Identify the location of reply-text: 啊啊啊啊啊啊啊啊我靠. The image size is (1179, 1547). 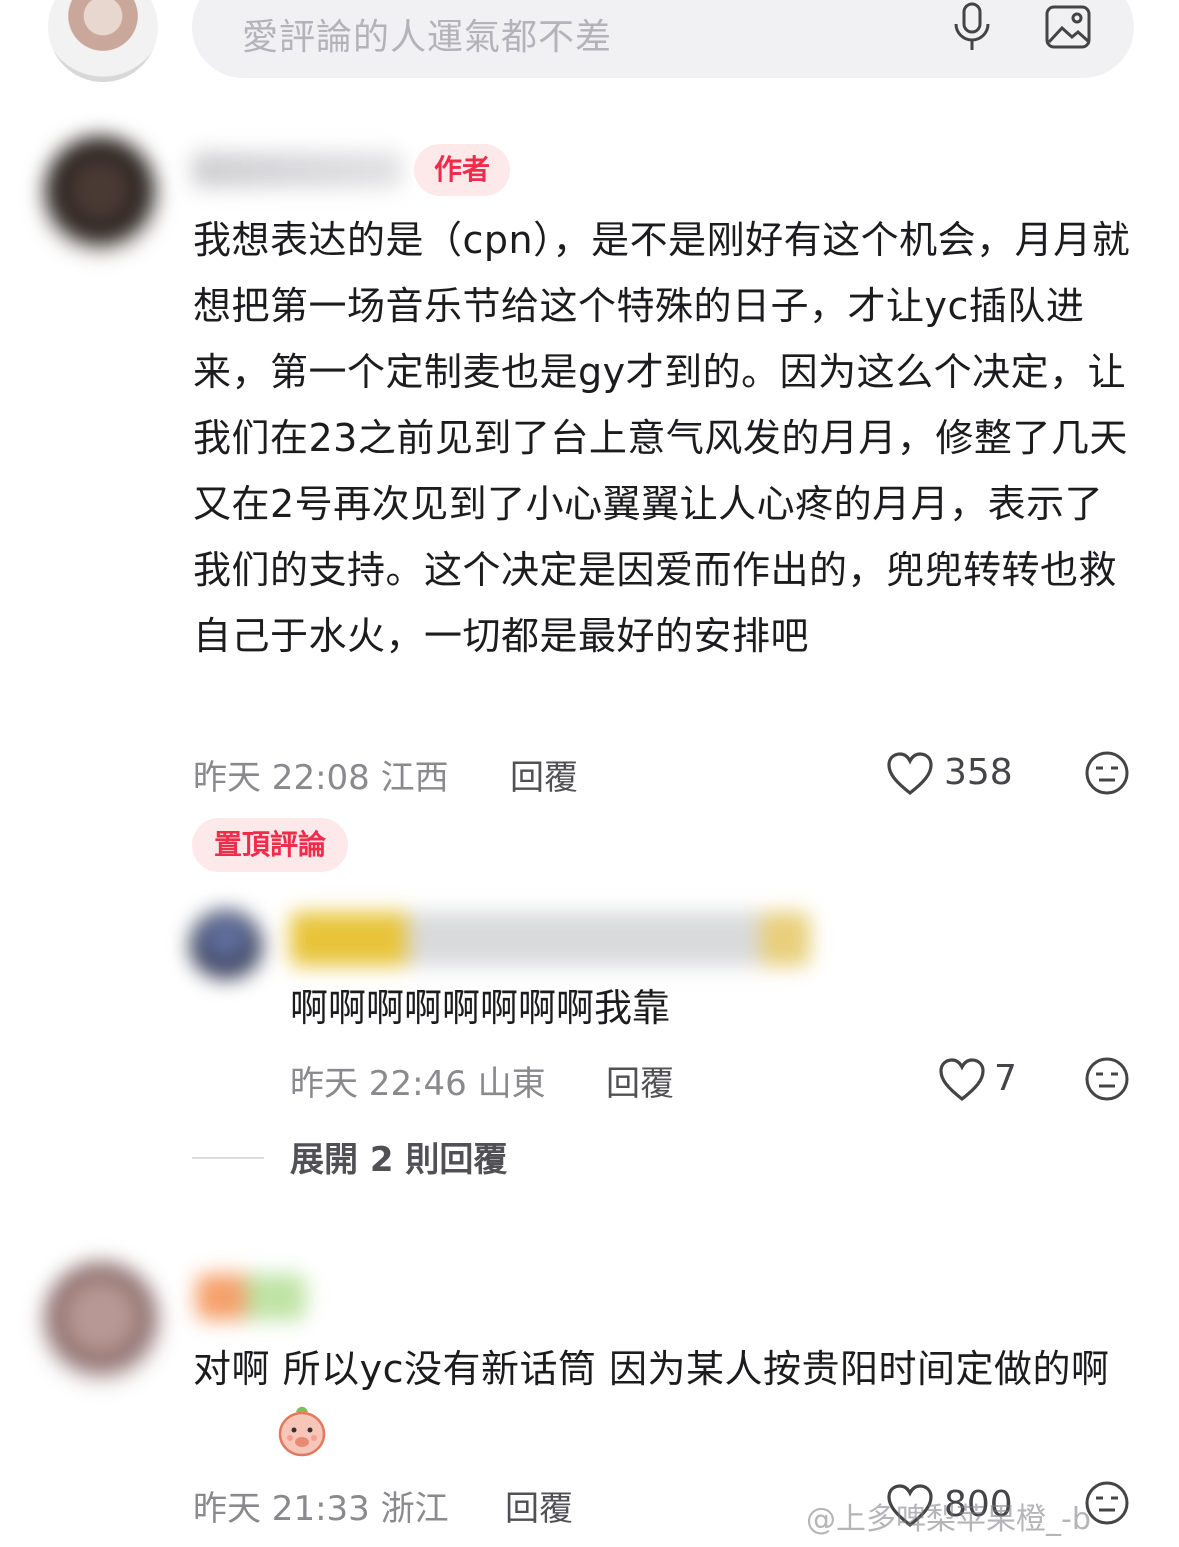
(480, 1008).